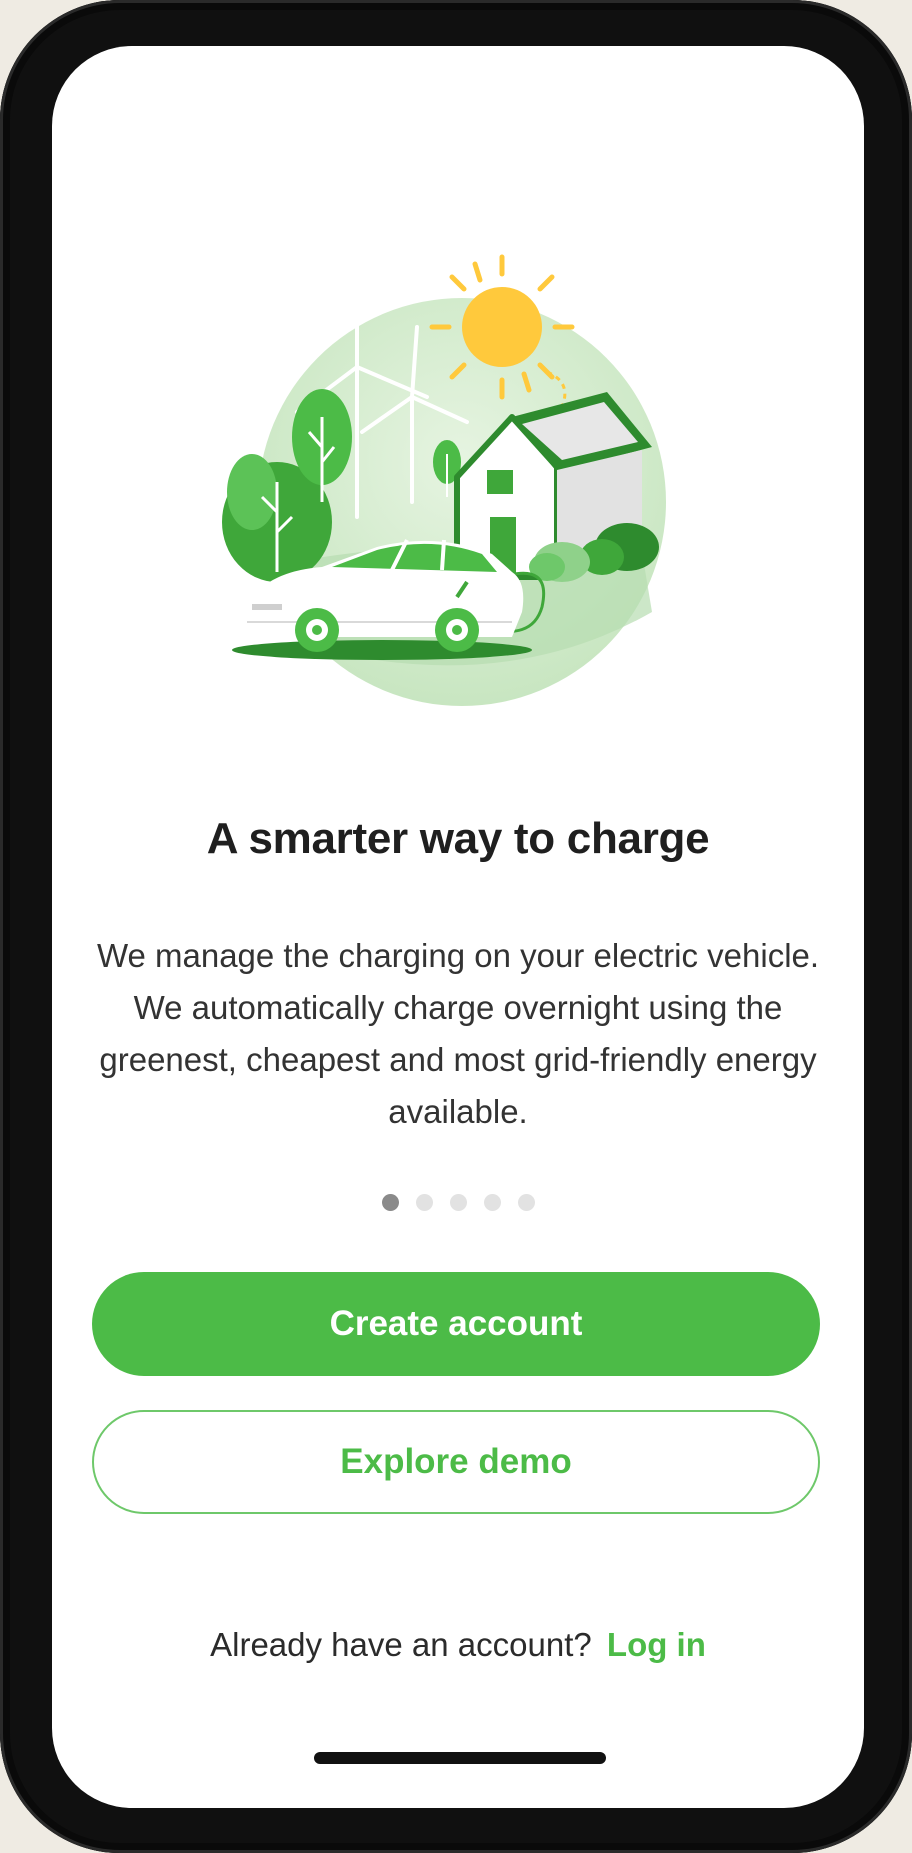 The height and width of the screenshot is (1853, 912). Describe the element at coordinates (444, 480) in the screenshot. I see `ev-home-charging-illustration` at that location.